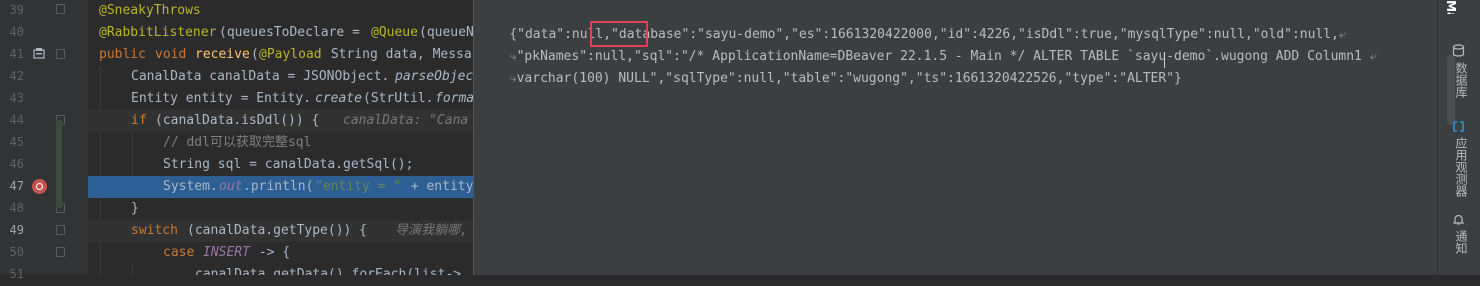 The width and height of the screenshot is (1480, 286). Describe the element at coordinates (44, 33) in the screenshot. I see `gutter-line: 40` at that location.